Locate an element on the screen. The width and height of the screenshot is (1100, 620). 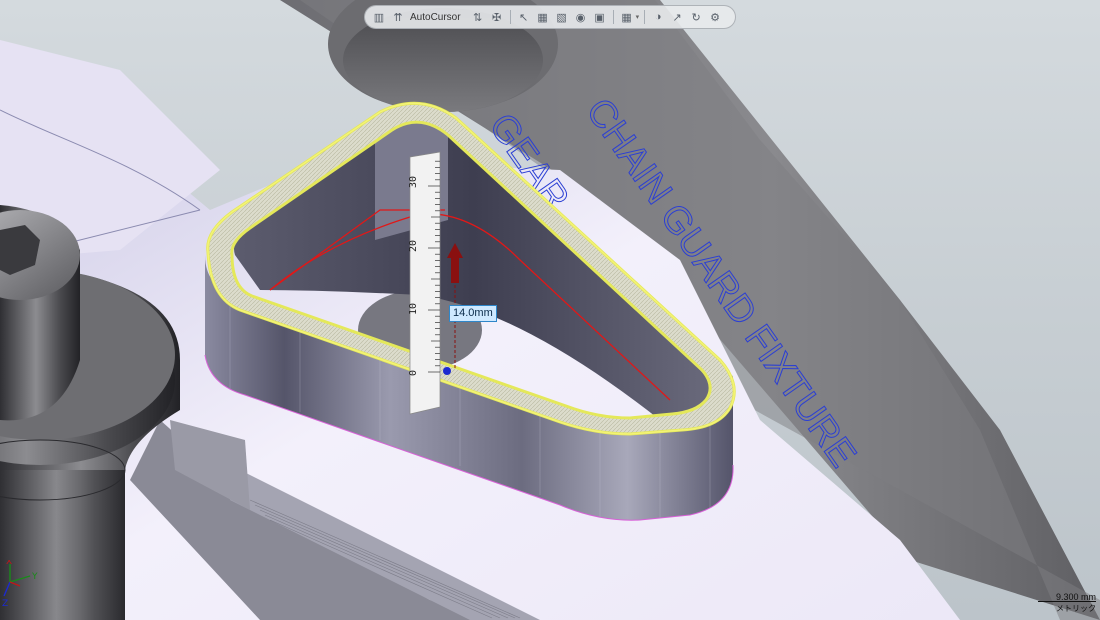
snap-icon: ✠ is located at coordinates (497, 17).